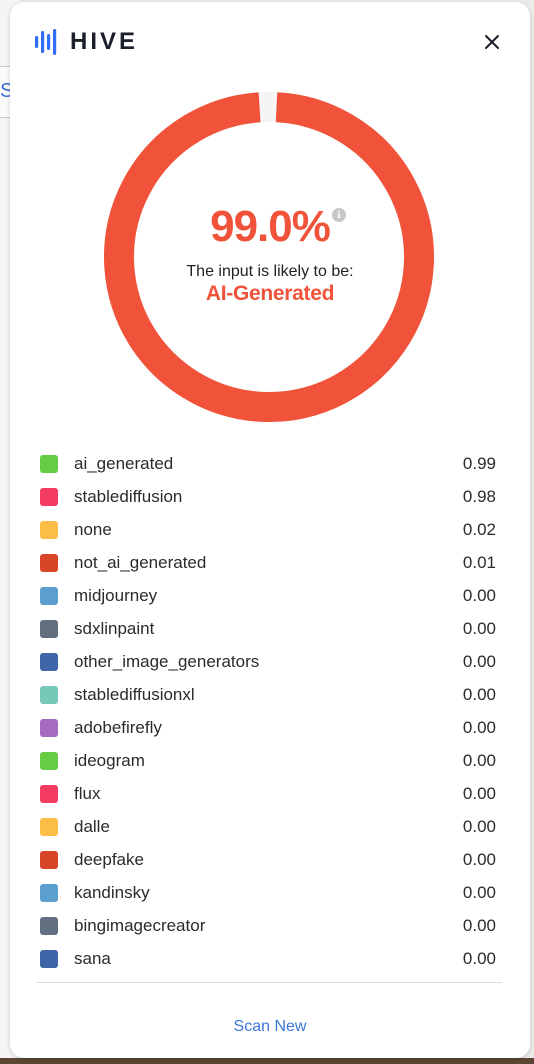 The width and height of the screenshot is (534, 1064). I want to click on legend-label: flux, so click(87, 793).